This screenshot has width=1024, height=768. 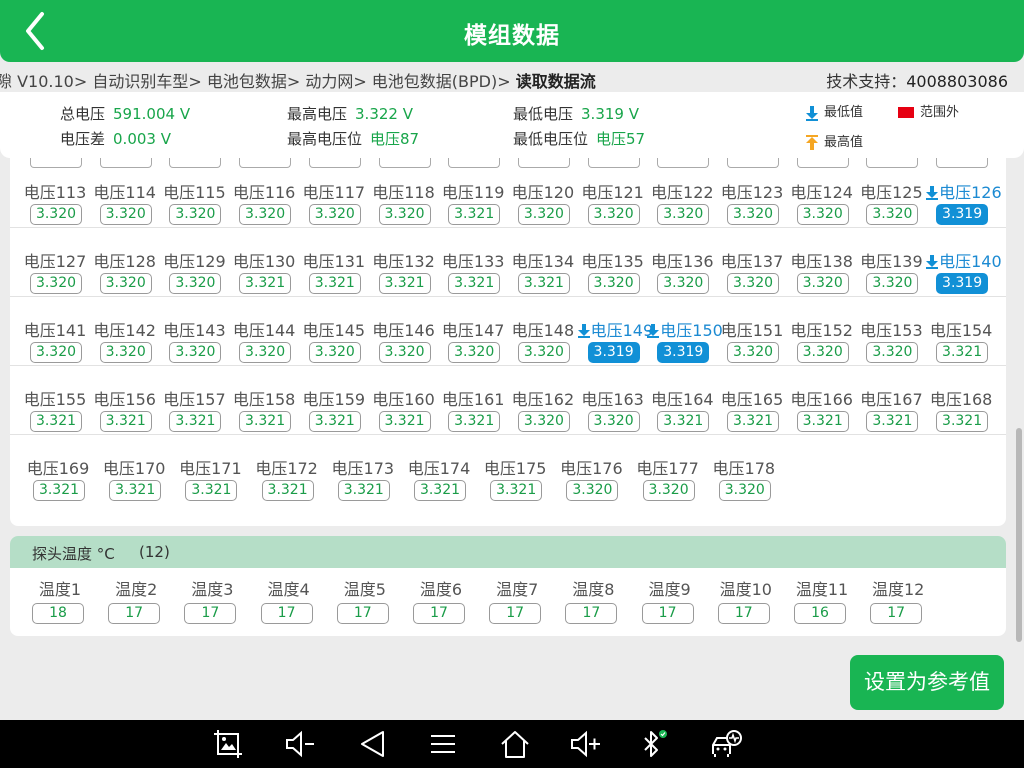 I want to click on menu-button, so click(x=443, y=744).